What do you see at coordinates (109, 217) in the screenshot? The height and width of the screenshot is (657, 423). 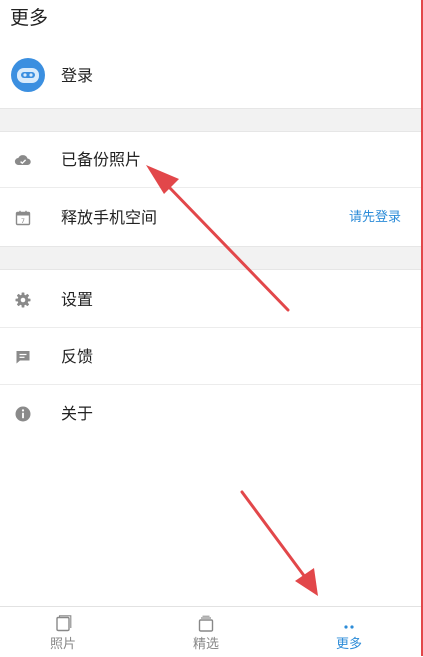 I see `menu-item-label: 释放手机空间` at bounding box center [109, 217].